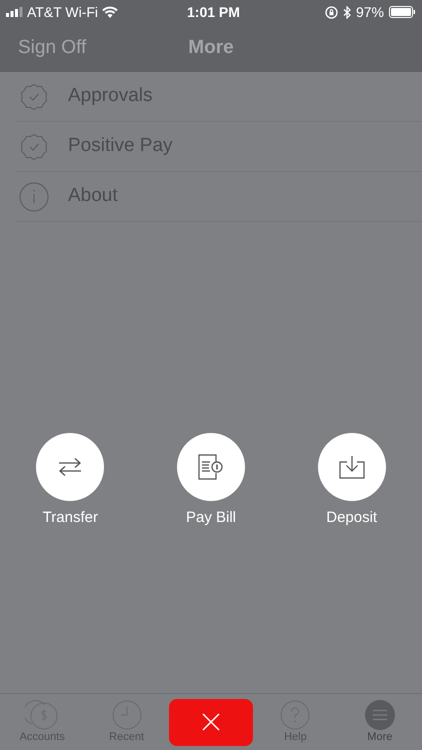 The image size is (422, 750). Describe the element at coordinates (14, 12) in the screenshot. I see `signal-icon` at that location.